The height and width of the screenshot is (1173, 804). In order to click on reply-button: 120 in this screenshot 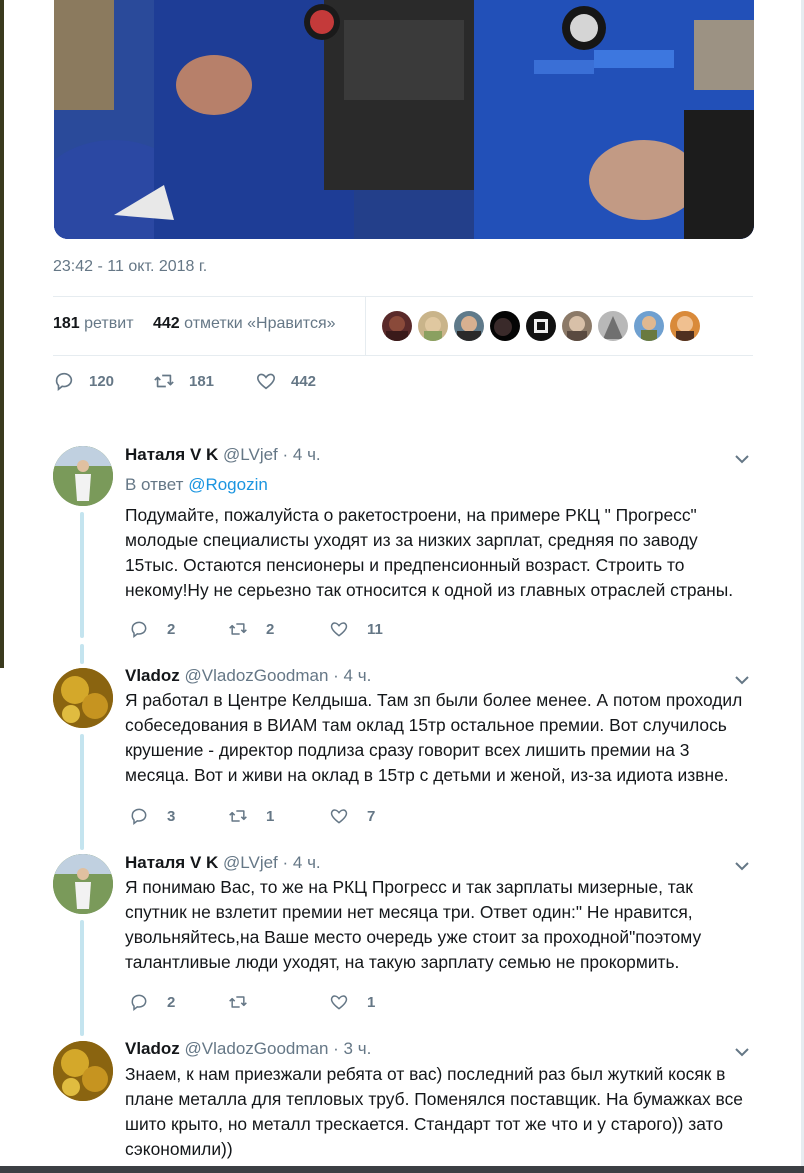, I will do `click(83, 381)`.